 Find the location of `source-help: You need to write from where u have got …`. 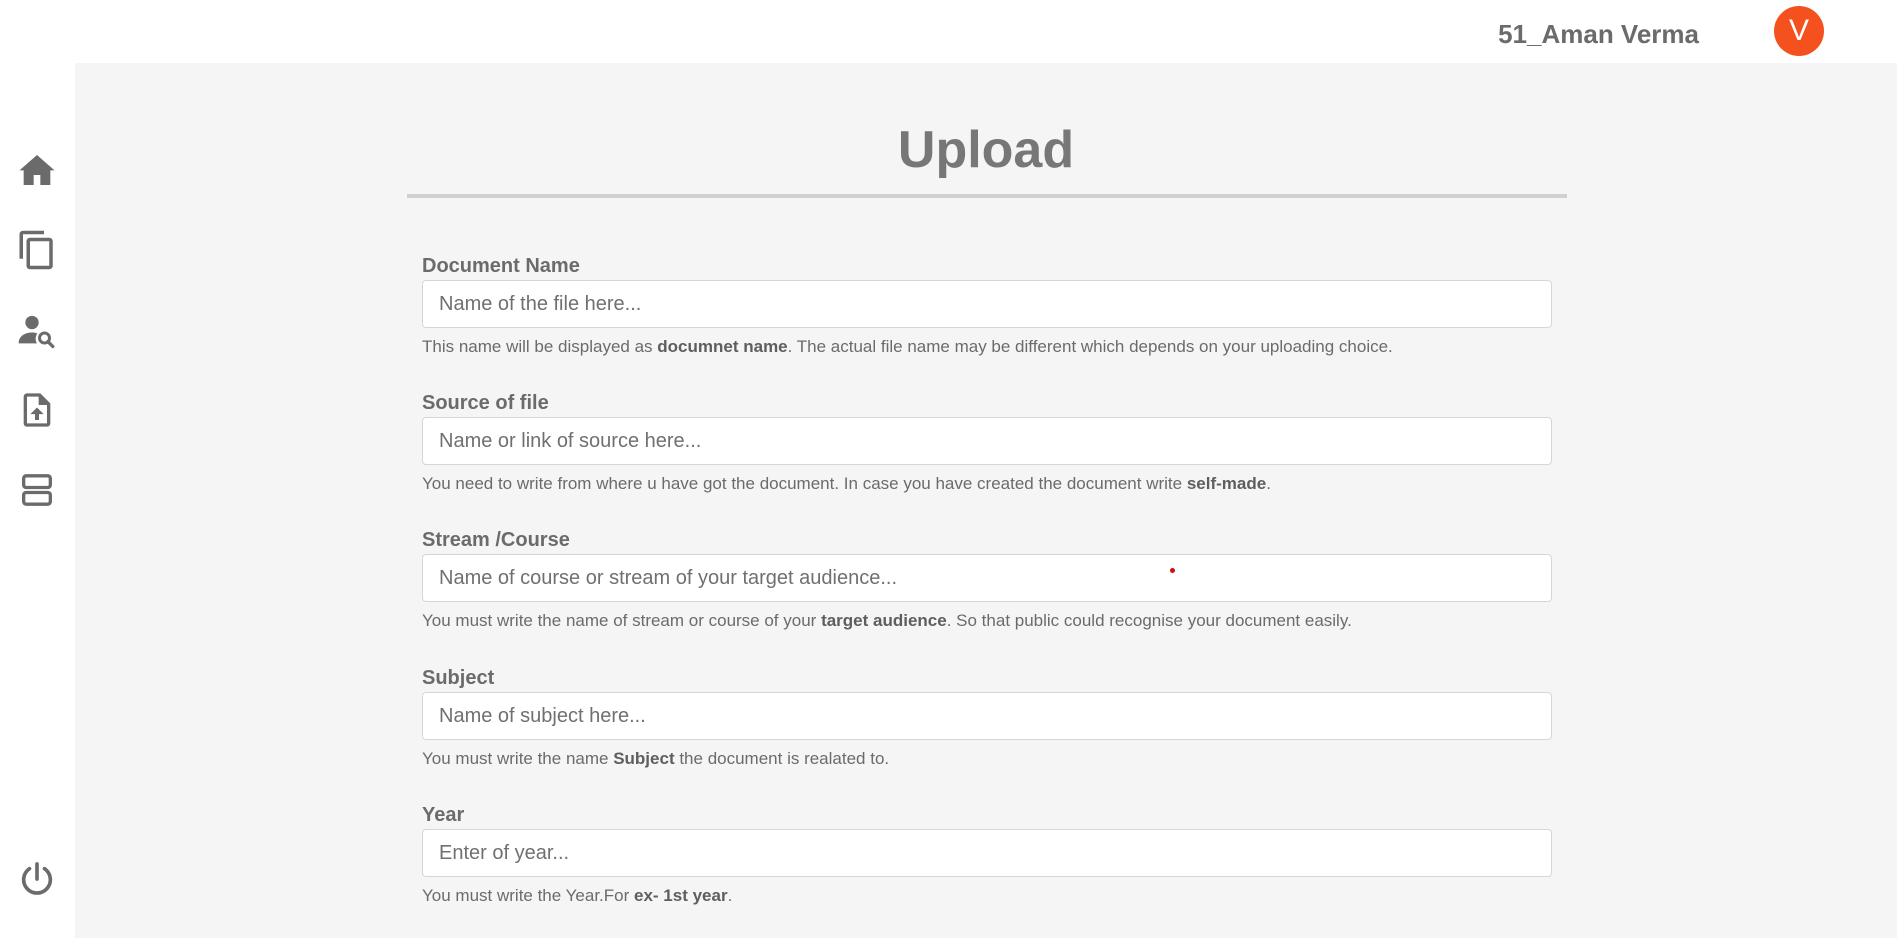

source-help: You need to write from where u have got … is located at coordinates (846, 483).